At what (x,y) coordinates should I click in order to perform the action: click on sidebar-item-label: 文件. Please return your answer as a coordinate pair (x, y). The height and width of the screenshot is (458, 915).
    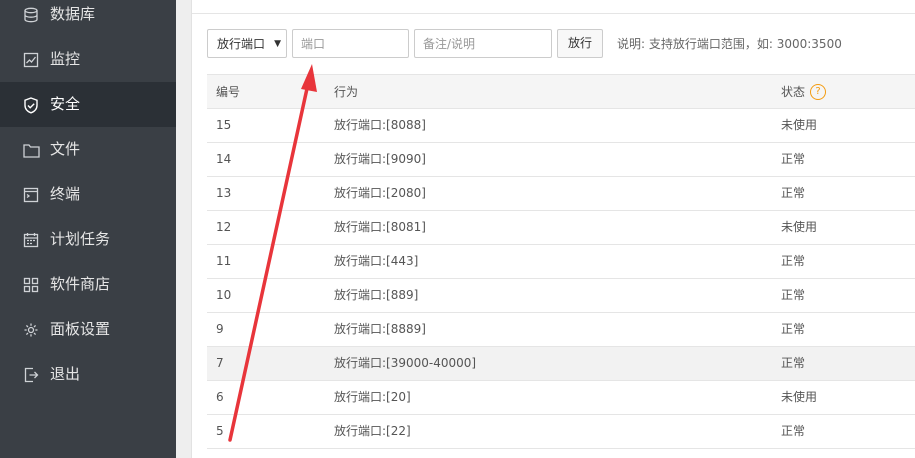
    Looking at the image, I should click on (65, 149).